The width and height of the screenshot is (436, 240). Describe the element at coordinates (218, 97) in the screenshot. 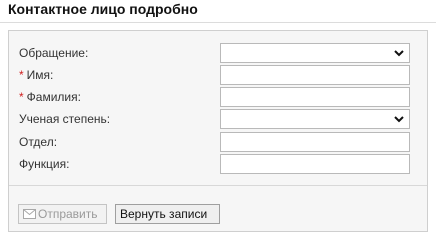

I see `form-row-last-name: * Фамилия:` at that location.